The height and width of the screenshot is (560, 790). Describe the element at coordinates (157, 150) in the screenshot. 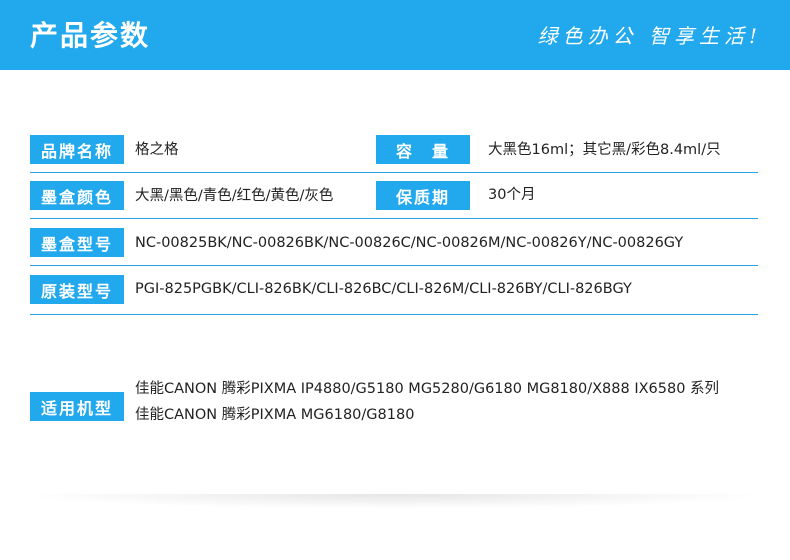

I see `brand-value: 格之格` at that location.